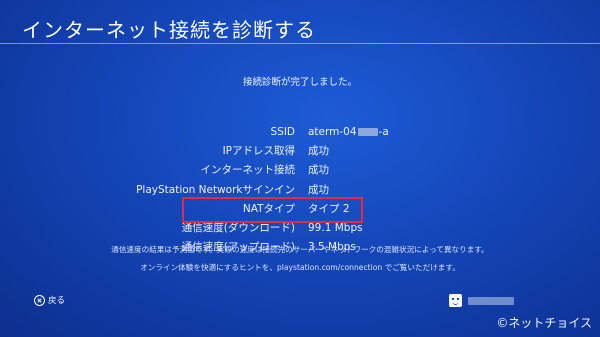 This screenshot has height=337, width=600. I want to click on user-indicator, so click(481, 300).